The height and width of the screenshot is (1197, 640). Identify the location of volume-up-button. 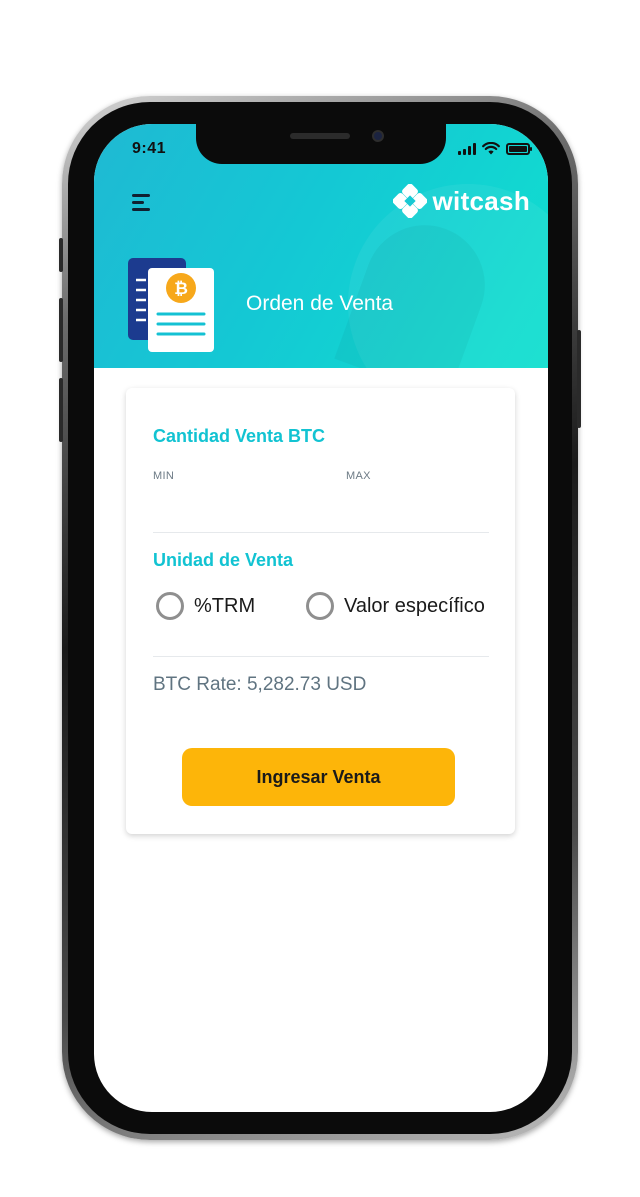
(61, 330).